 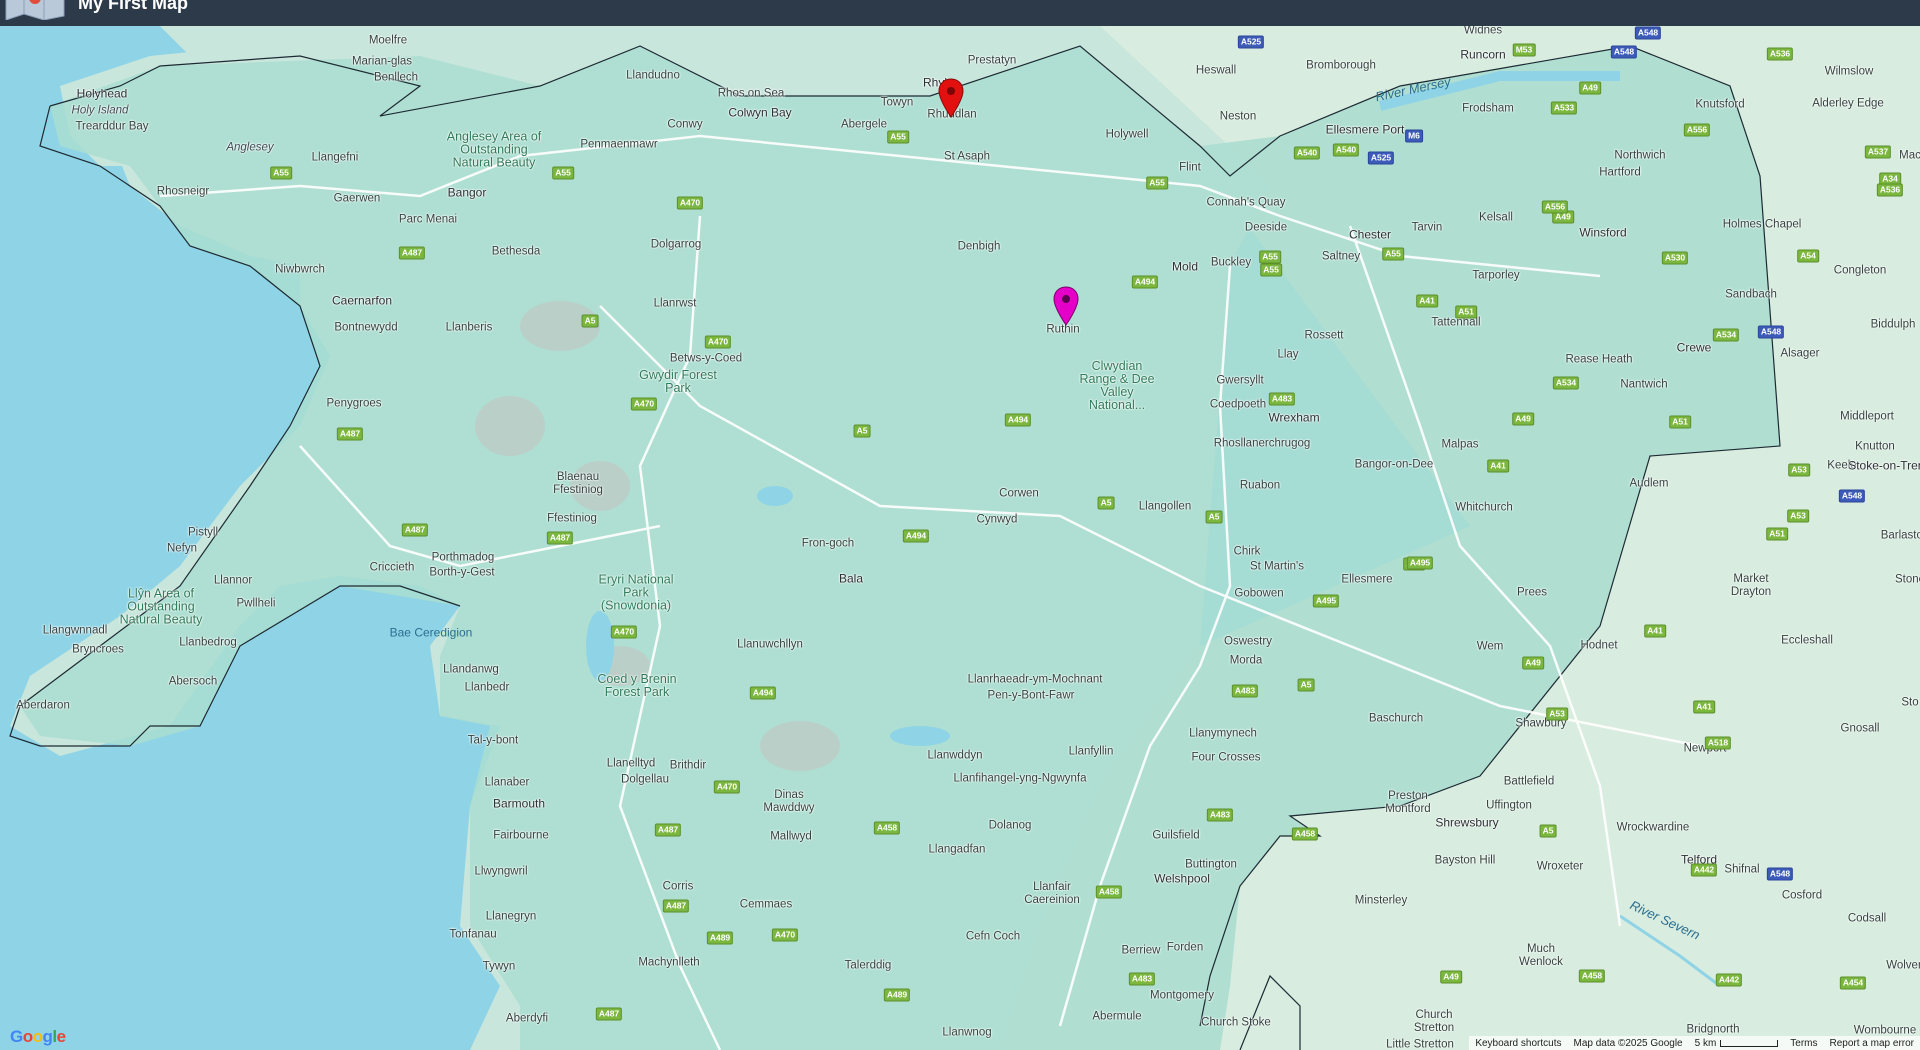 I want to click on label-tal-y-bont: Tal-y-bont, so click(x=493, y=740).